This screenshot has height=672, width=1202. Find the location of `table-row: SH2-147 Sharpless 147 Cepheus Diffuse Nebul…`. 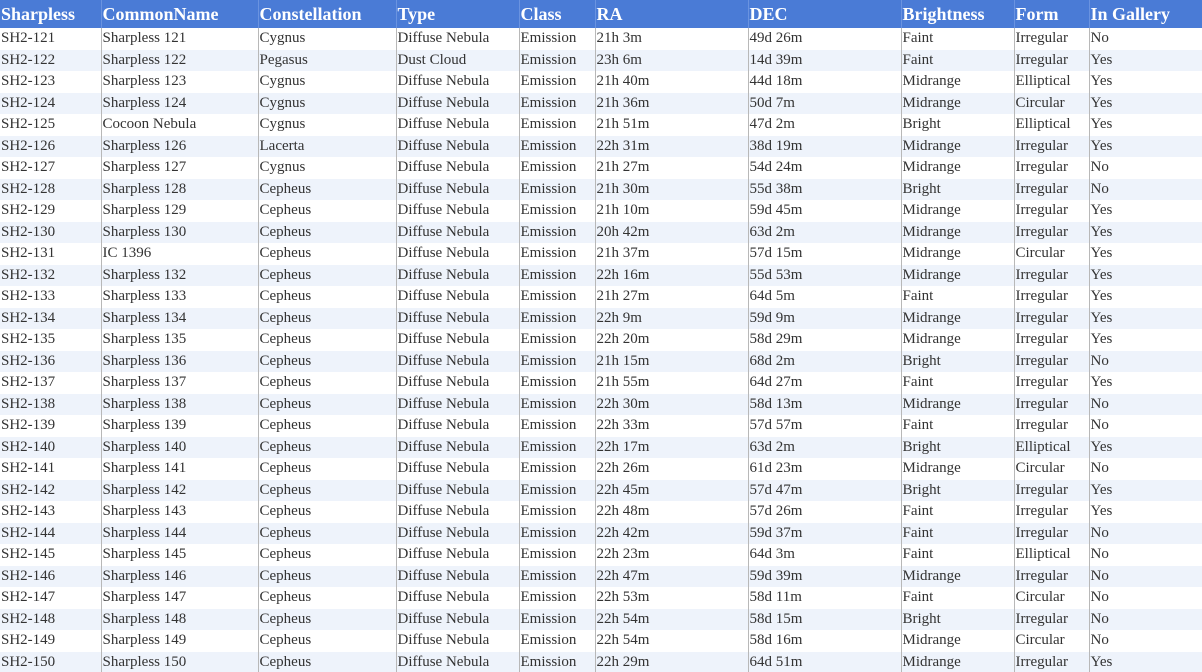

table-row: SH2-147 Sharpless 147 Cepheus Diffuse Nebul… is located at coordinates (601, 598).